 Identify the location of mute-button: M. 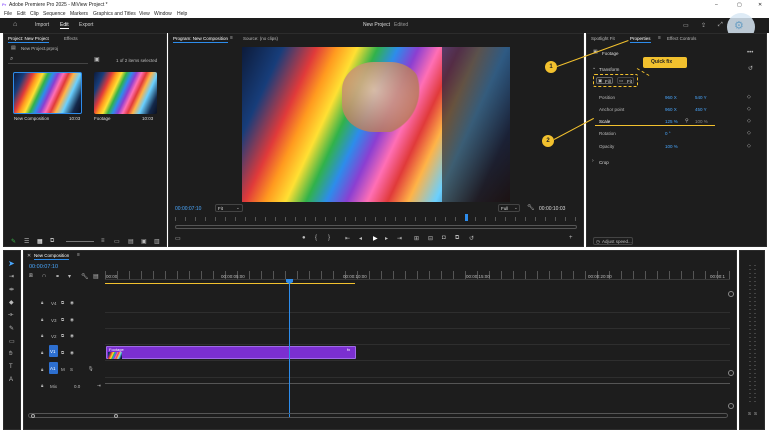
(63, 369).